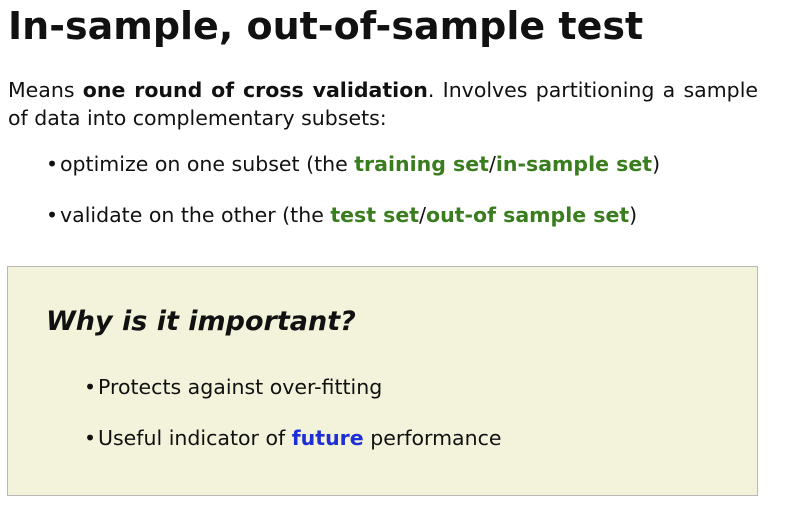 This screenshot has width=791, height=516. What do you see at coordinates (326, 26) in the screenshot?
I see `page-title: In-sample, out-of-sample test` at bounding box center [326, 26].